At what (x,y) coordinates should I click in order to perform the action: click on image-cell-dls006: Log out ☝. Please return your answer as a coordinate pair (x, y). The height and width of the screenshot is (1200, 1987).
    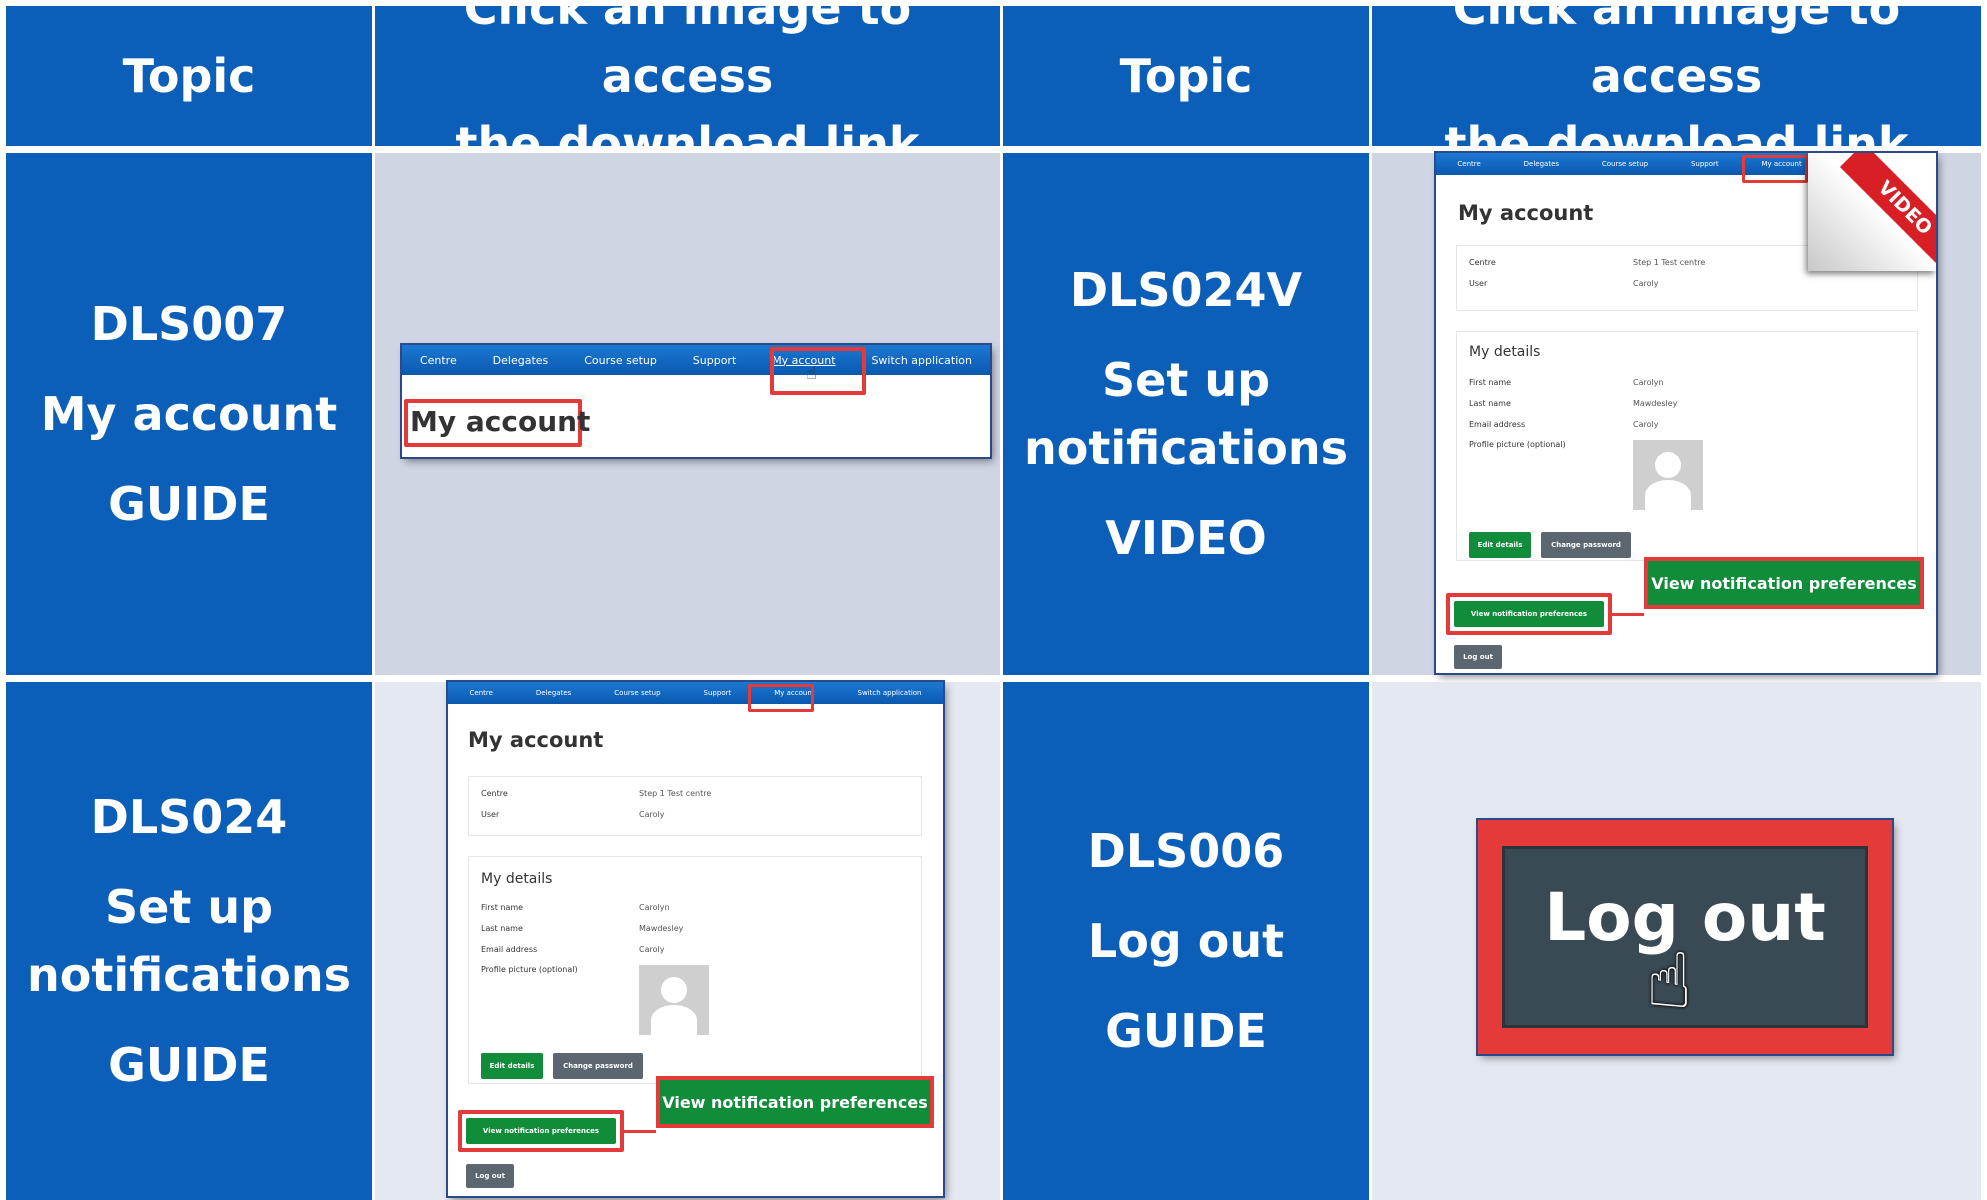
    Looking at the image, I should click on (1676, 941).